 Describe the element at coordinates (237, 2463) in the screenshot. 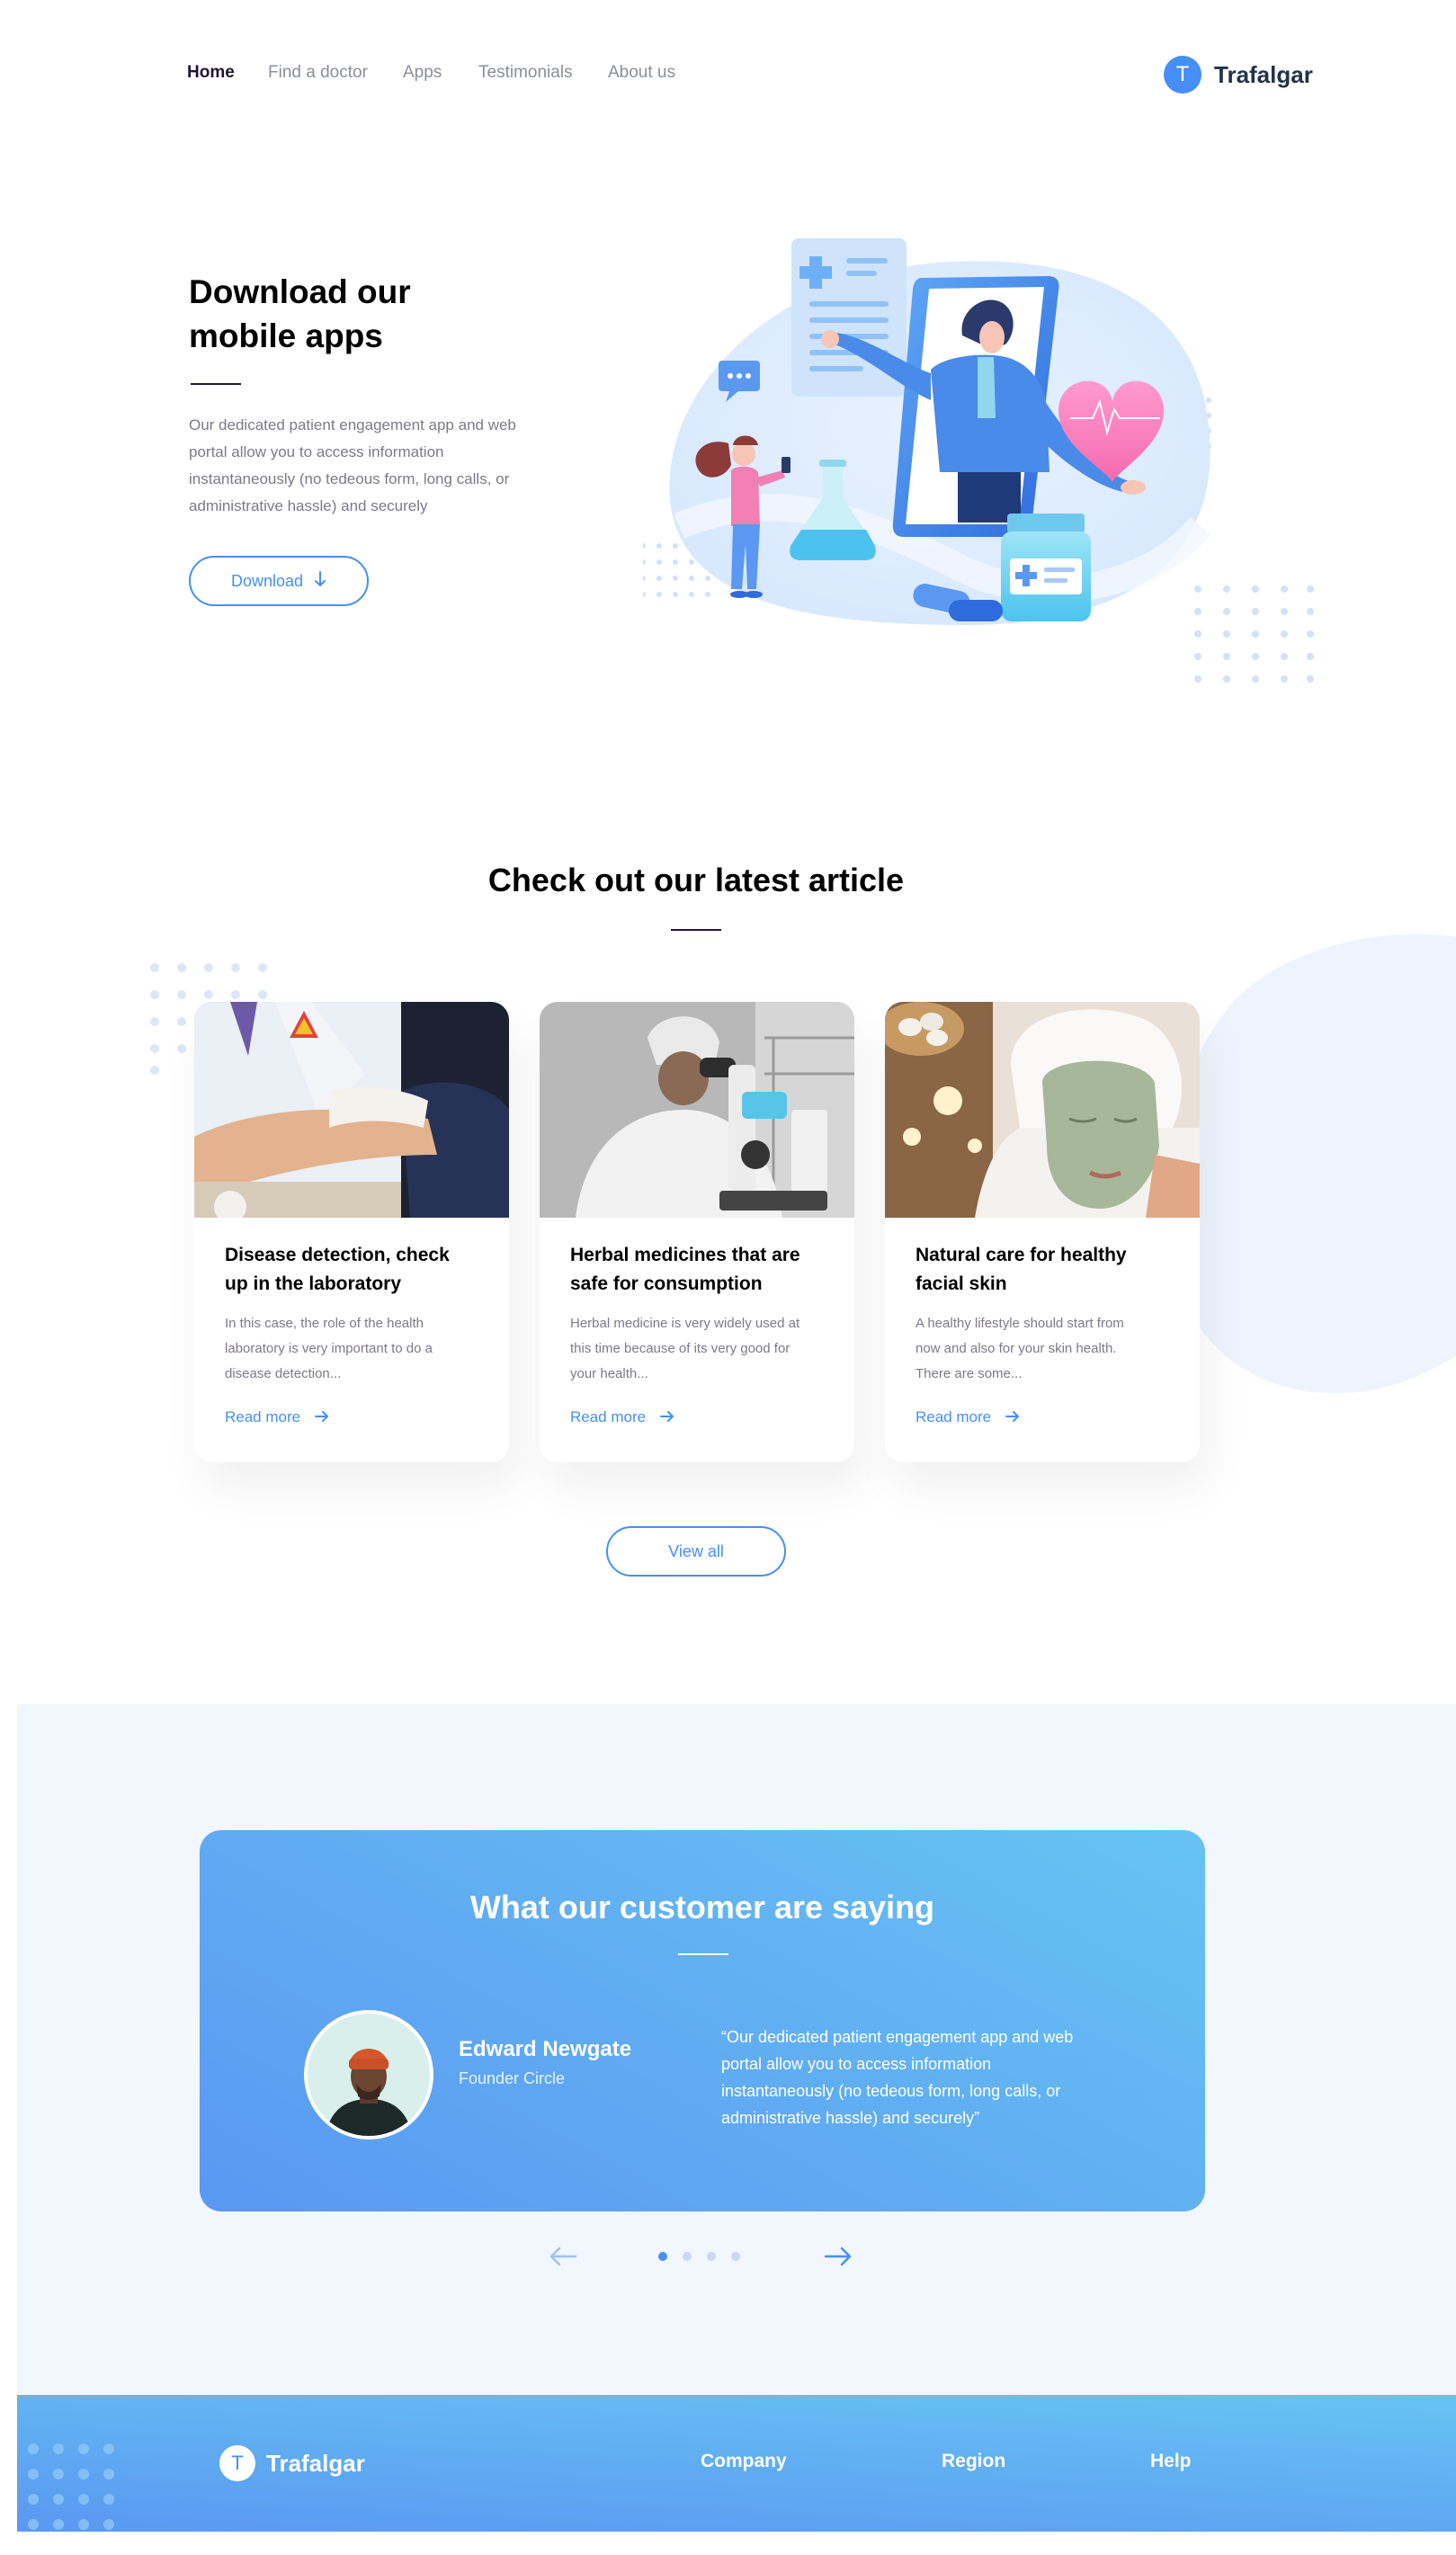

I see `footer-brand-icon: T` at that location.